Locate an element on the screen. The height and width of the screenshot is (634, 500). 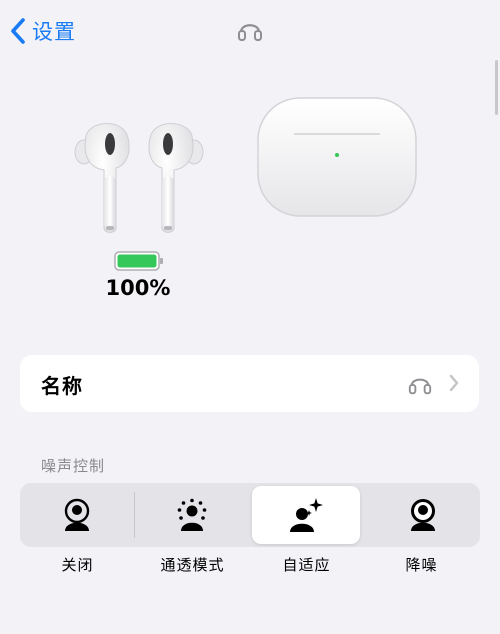
noise-option-adaptive-label: 自适应 is located at coordinates (306, 565).